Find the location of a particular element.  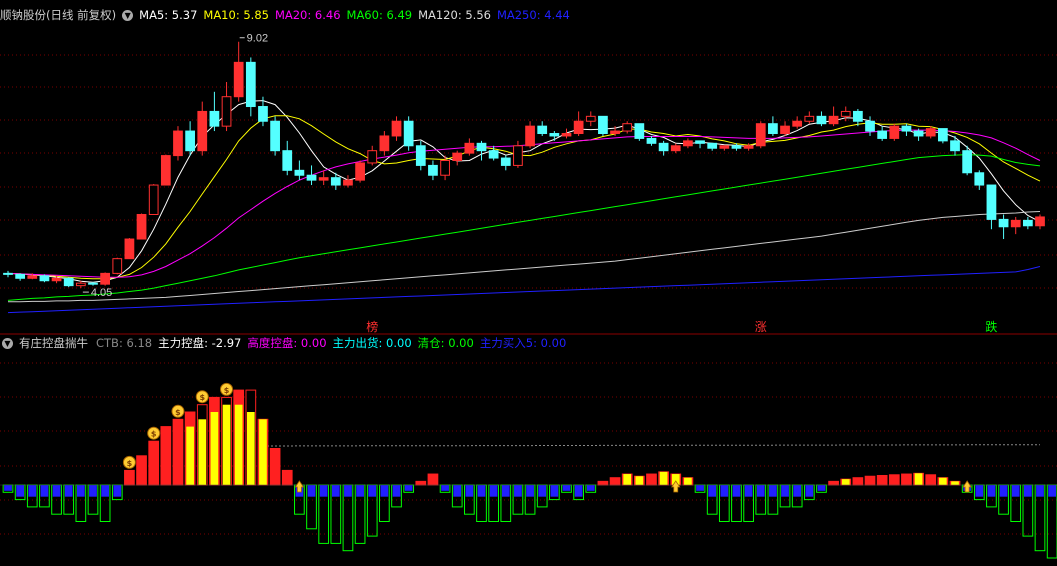

money-bag-symbol: $ is located at coordinates (178, 412).